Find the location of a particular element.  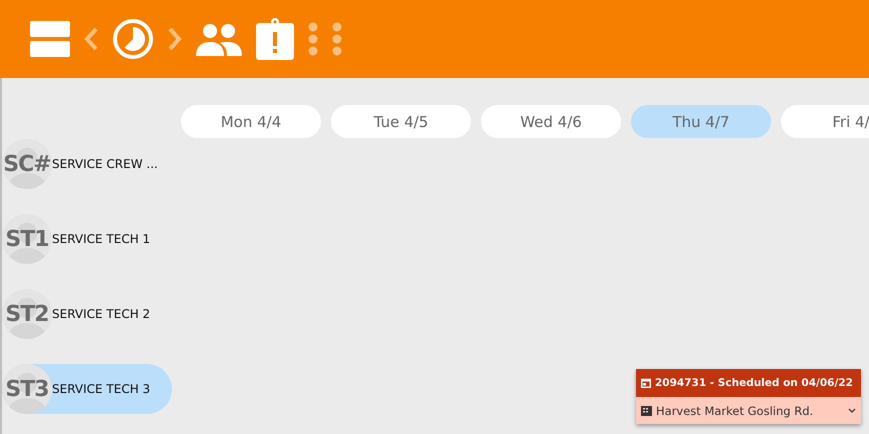

job-location: Harvest Market Gosling Rd. is located at coordinates (735, 411).